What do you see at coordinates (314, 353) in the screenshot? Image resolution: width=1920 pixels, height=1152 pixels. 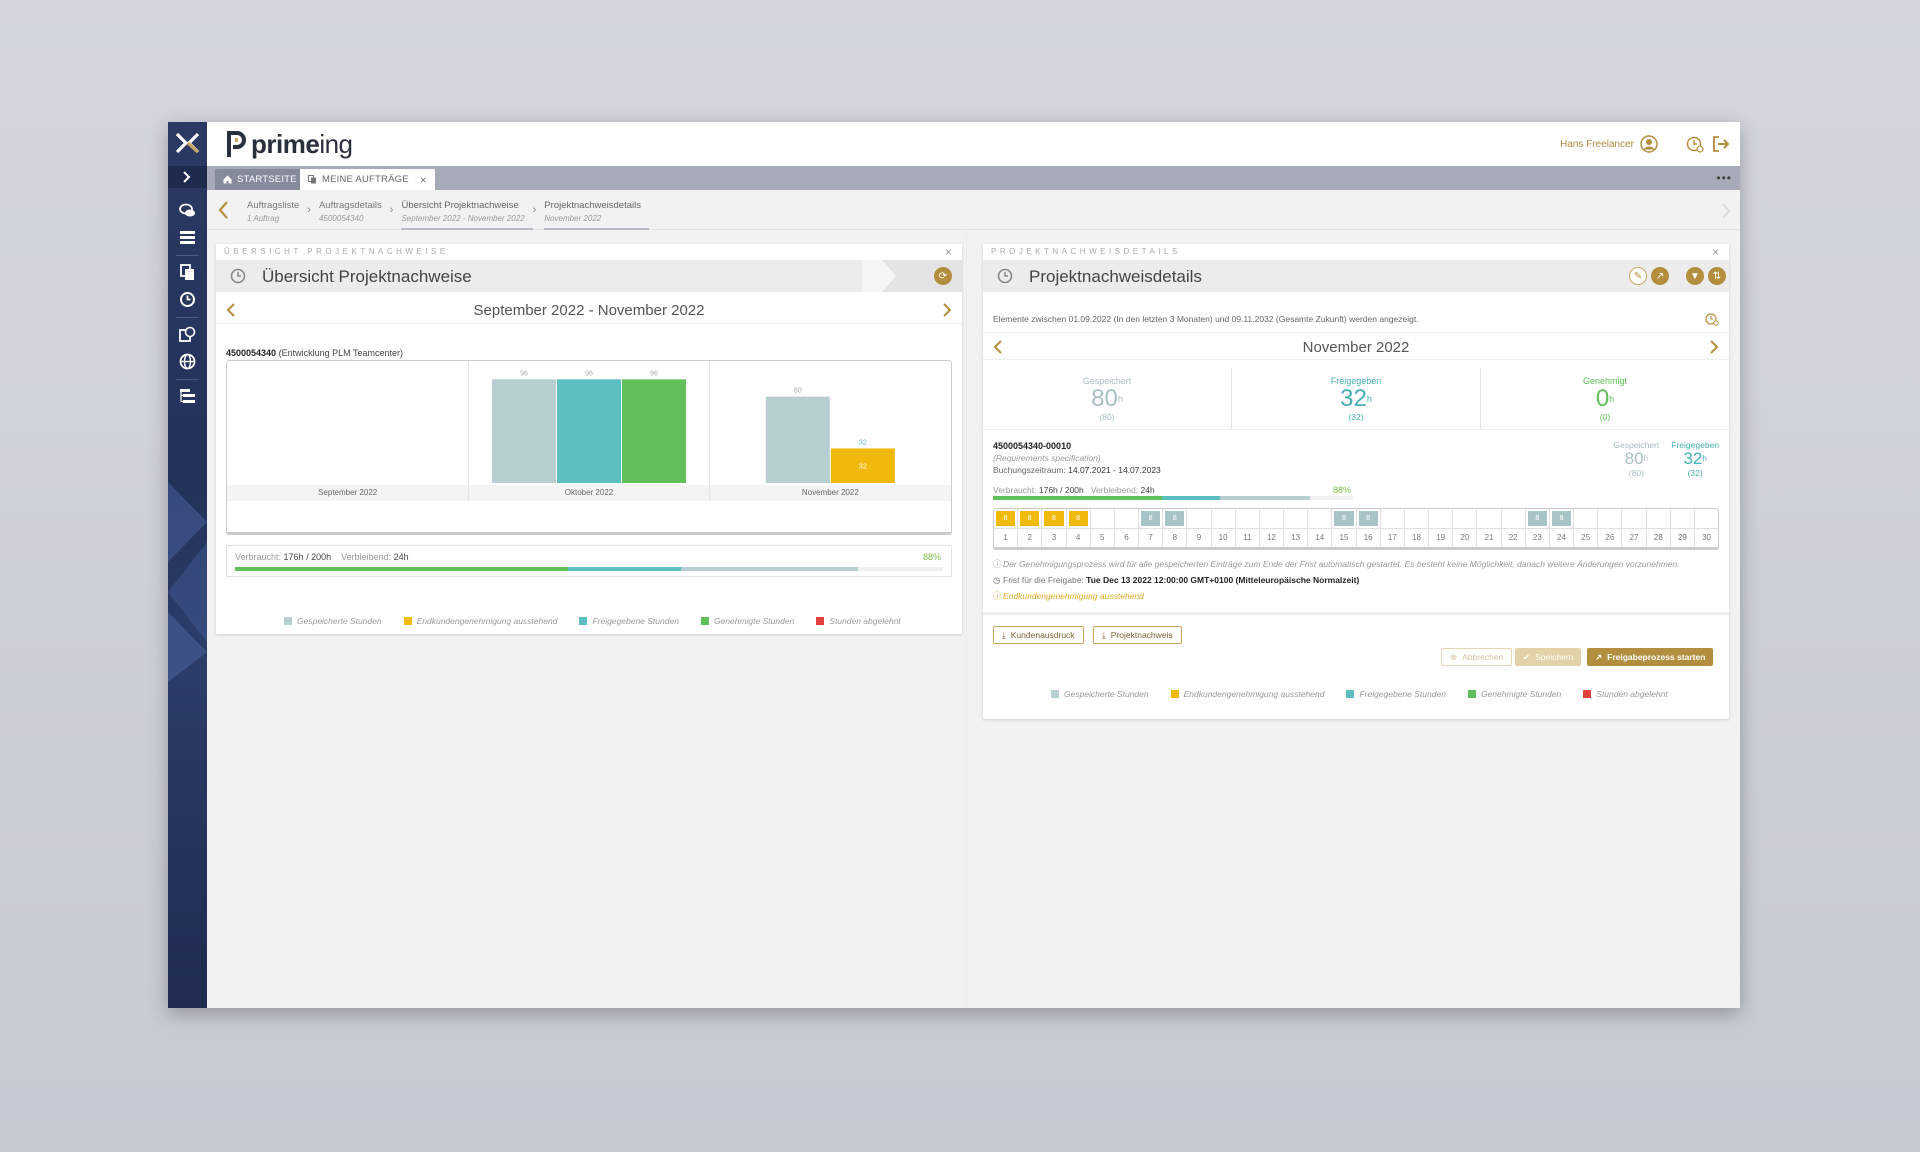 I see `order-title: 4500054340 (Entwicklung PLM Teamcenter)` at bounding box center [314, 353].